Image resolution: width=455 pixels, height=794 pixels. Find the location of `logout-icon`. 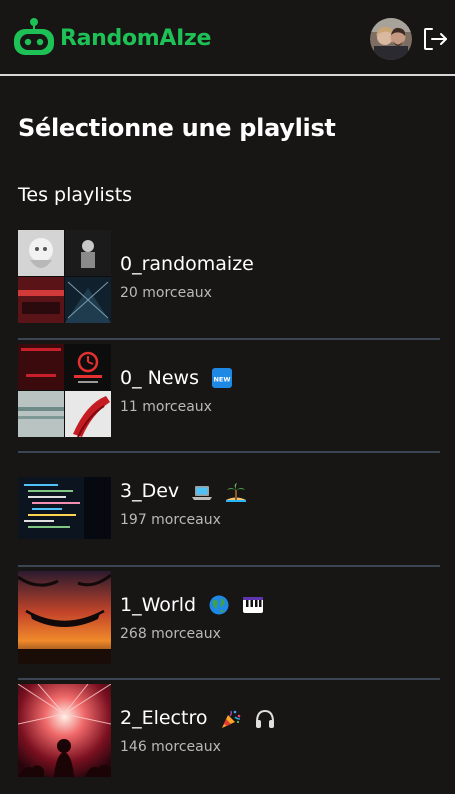

logout-icon is located at coordinates (435, 39).